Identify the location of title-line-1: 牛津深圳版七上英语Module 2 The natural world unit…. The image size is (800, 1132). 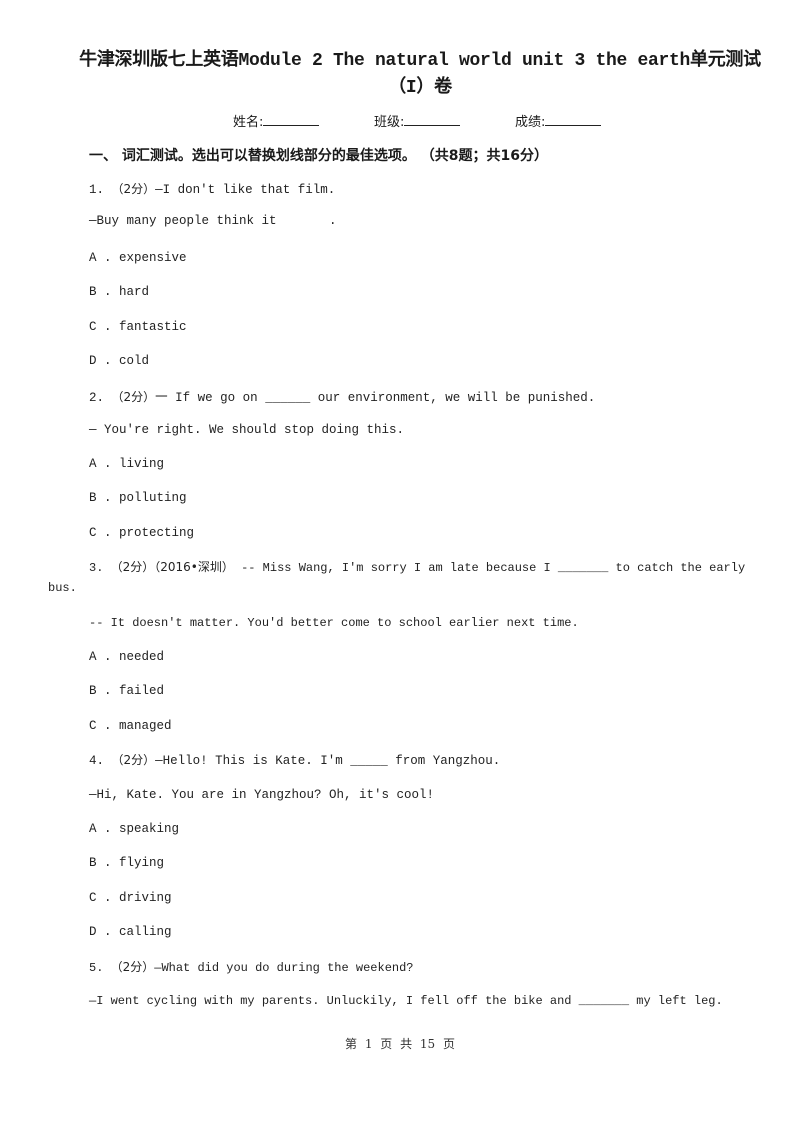
(420, 61).